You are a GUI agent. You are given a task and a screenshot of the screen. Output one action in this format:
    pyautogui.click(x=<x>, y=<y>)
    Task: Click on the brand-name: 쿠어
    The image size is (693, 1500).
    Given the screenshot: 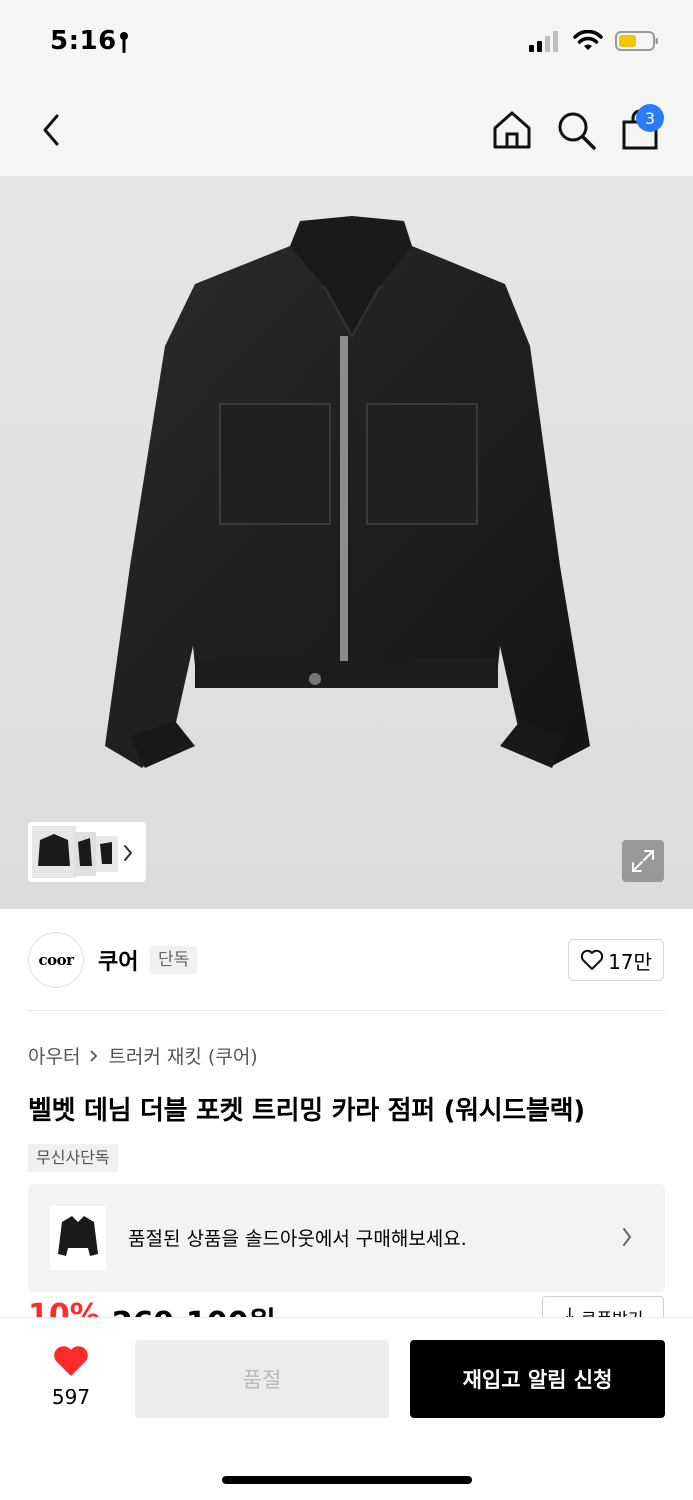 What is the action you would take?
    pyautogui.click(x=118, y=960)
    